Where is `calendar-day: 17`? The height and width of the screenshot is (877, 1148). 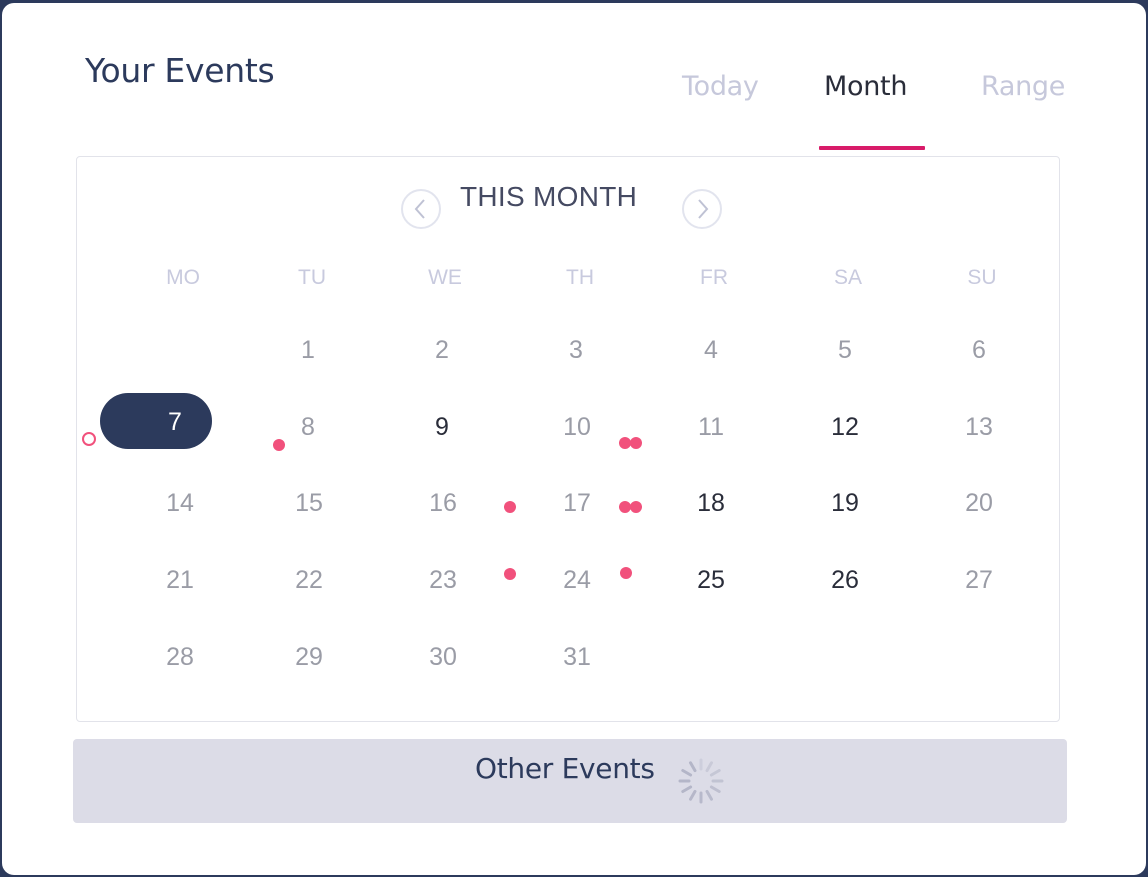 calendar-day: 17 is located at coordinates (577, 503).